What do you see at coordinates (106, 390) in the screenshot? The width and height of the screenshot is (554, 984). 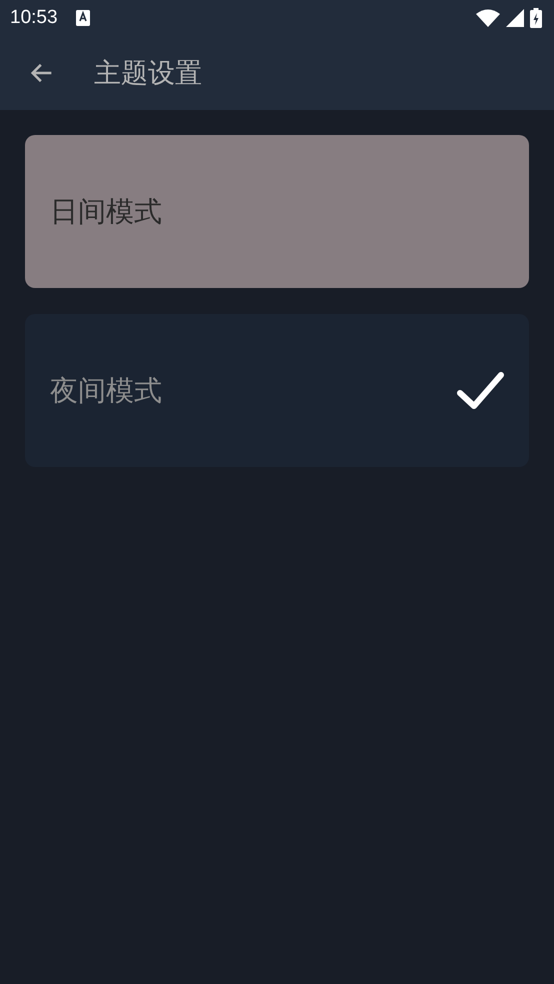 I see `theme-label: 夜间模式` at bounding box center [106, 390].